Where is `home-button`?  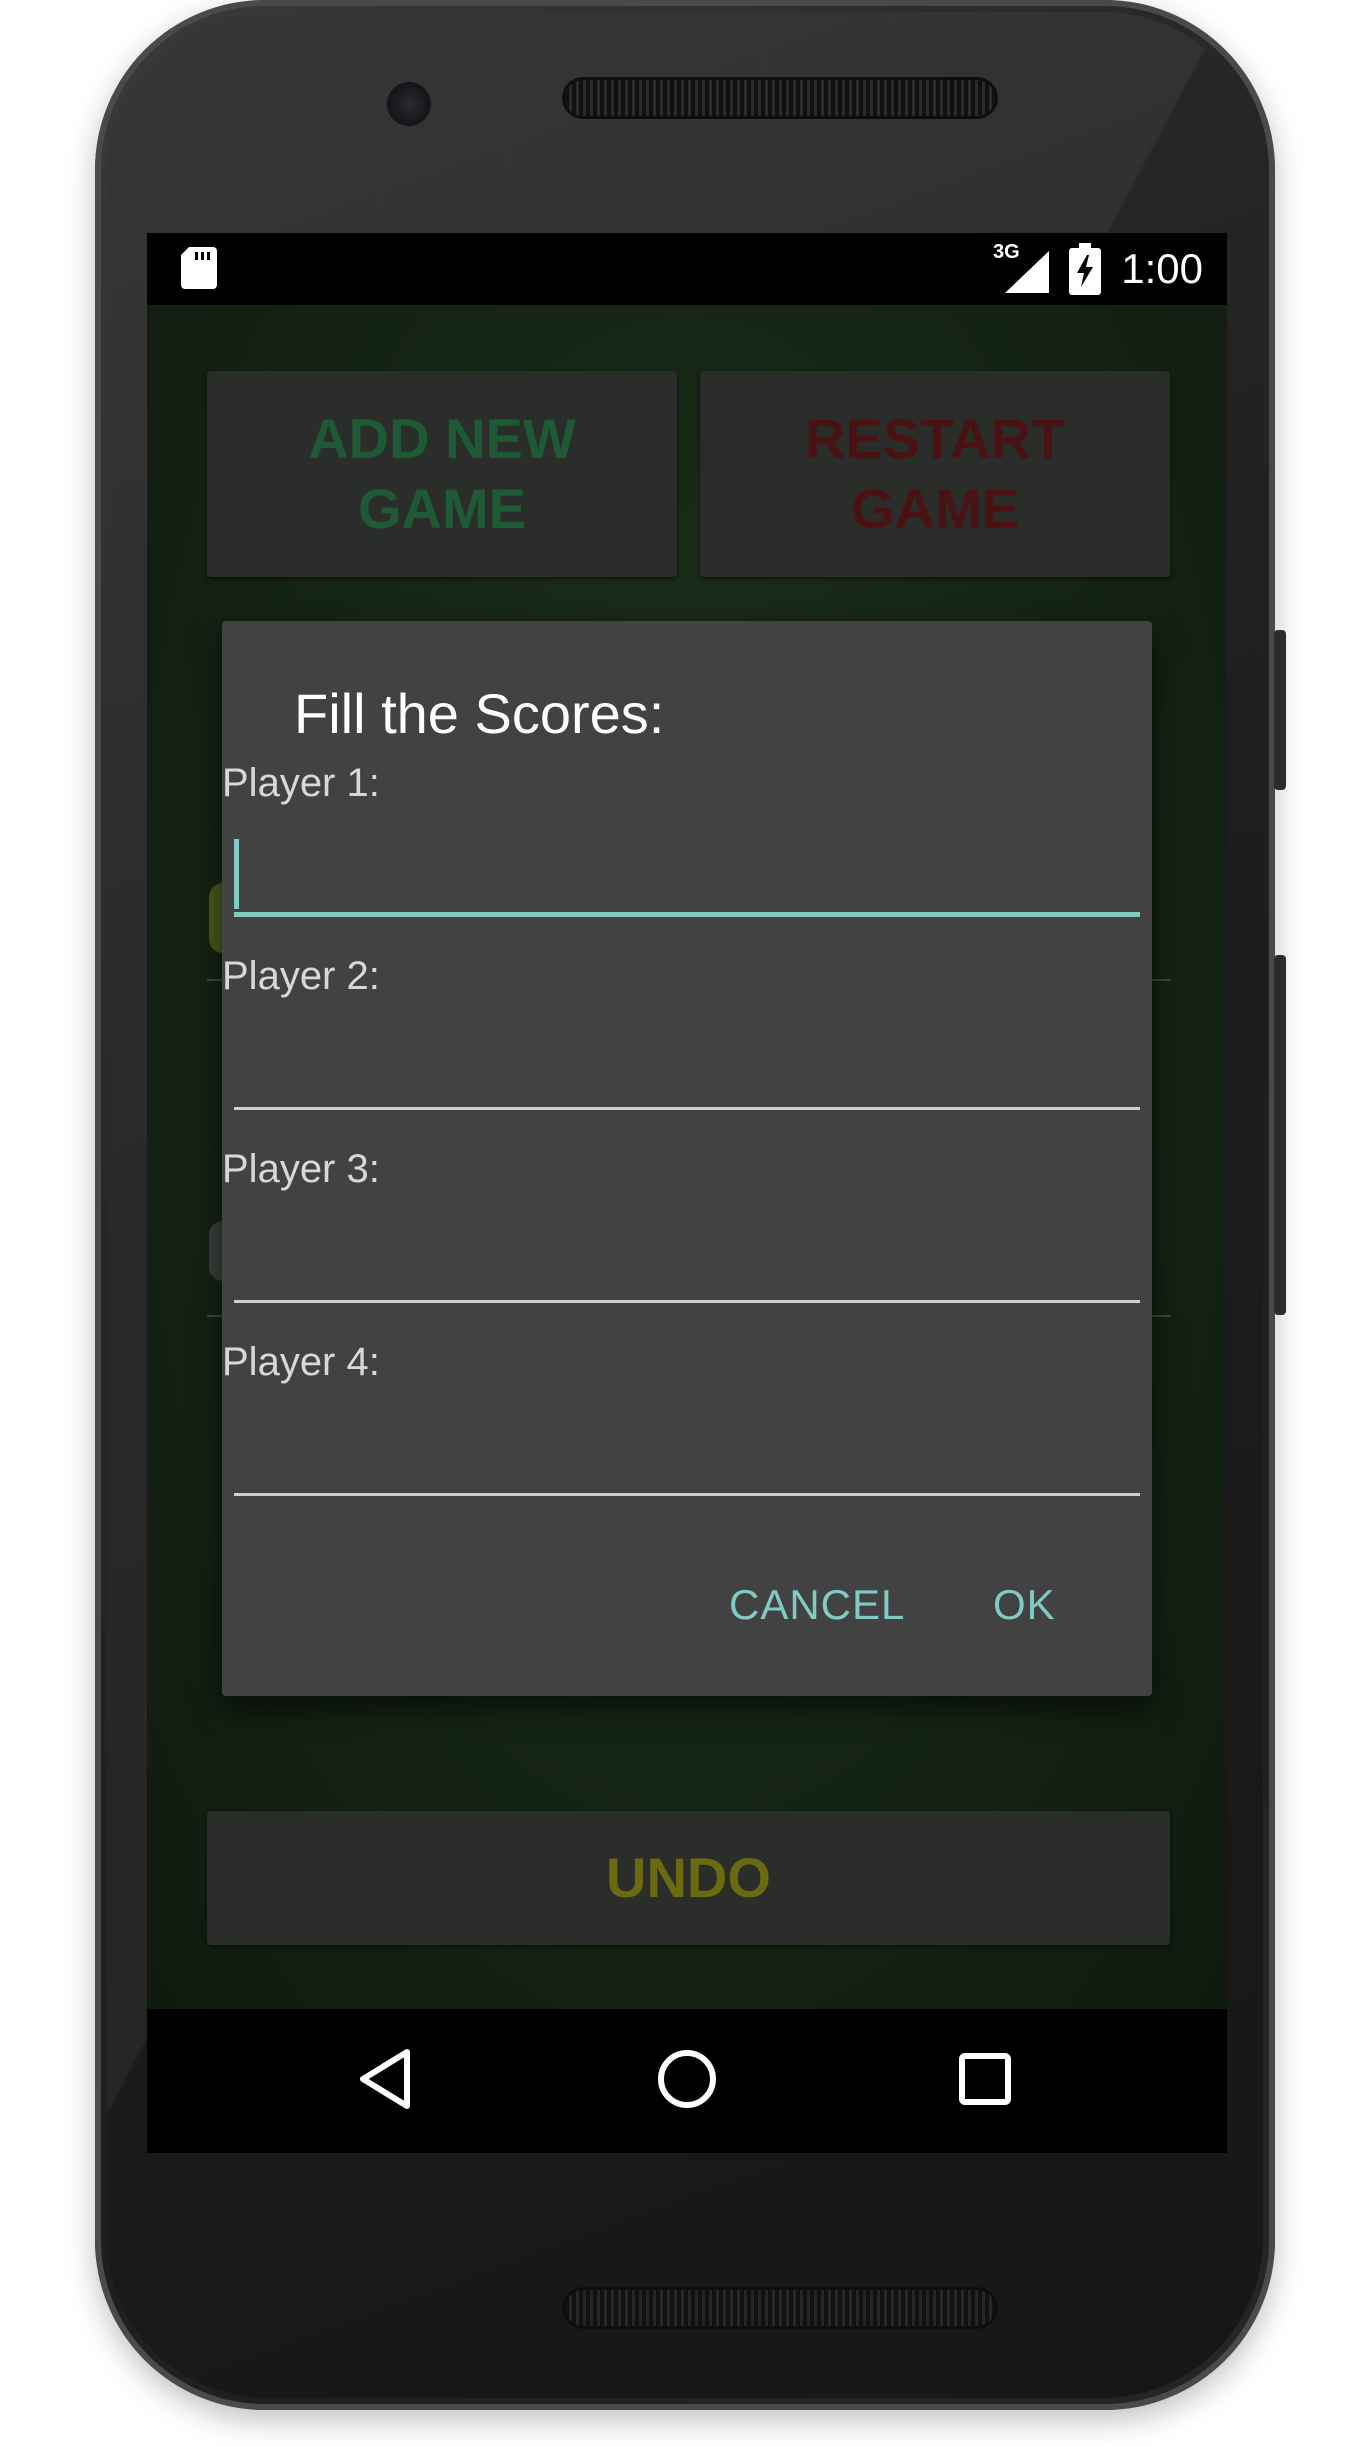 home-button is located at coordinates (687, 2081).